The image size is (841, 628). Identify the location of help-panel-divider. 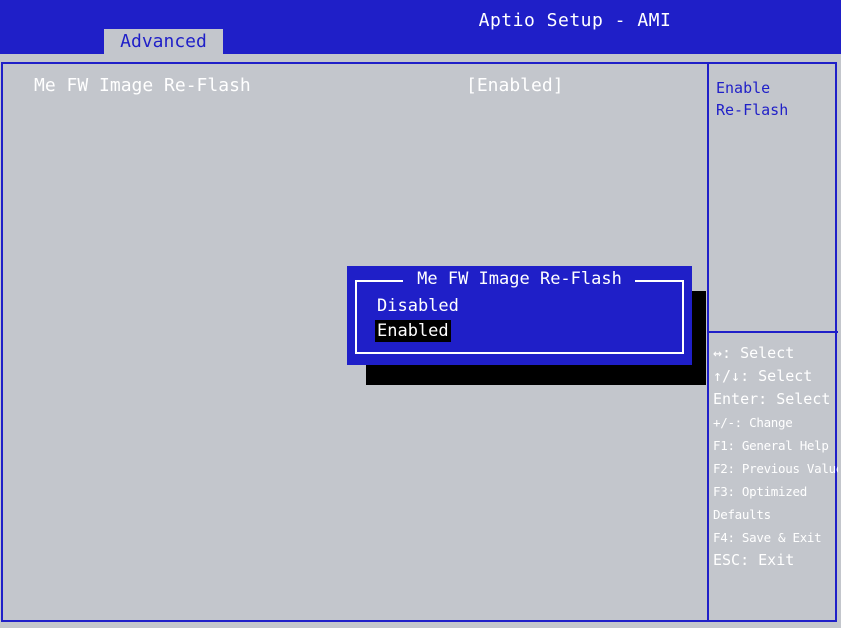
(708, 342).